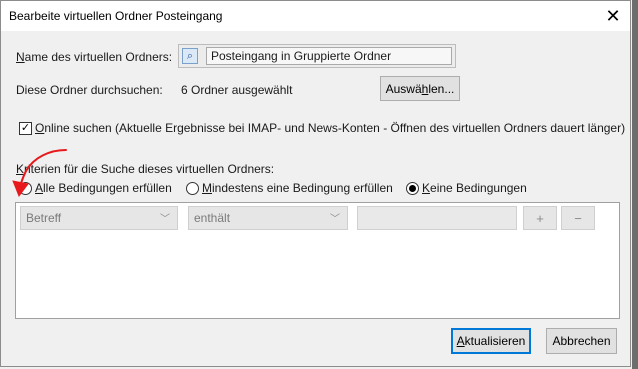 The image size is (638, 369). I want to click on match-none-label: Keine Bedingungen, so click(474, 188).